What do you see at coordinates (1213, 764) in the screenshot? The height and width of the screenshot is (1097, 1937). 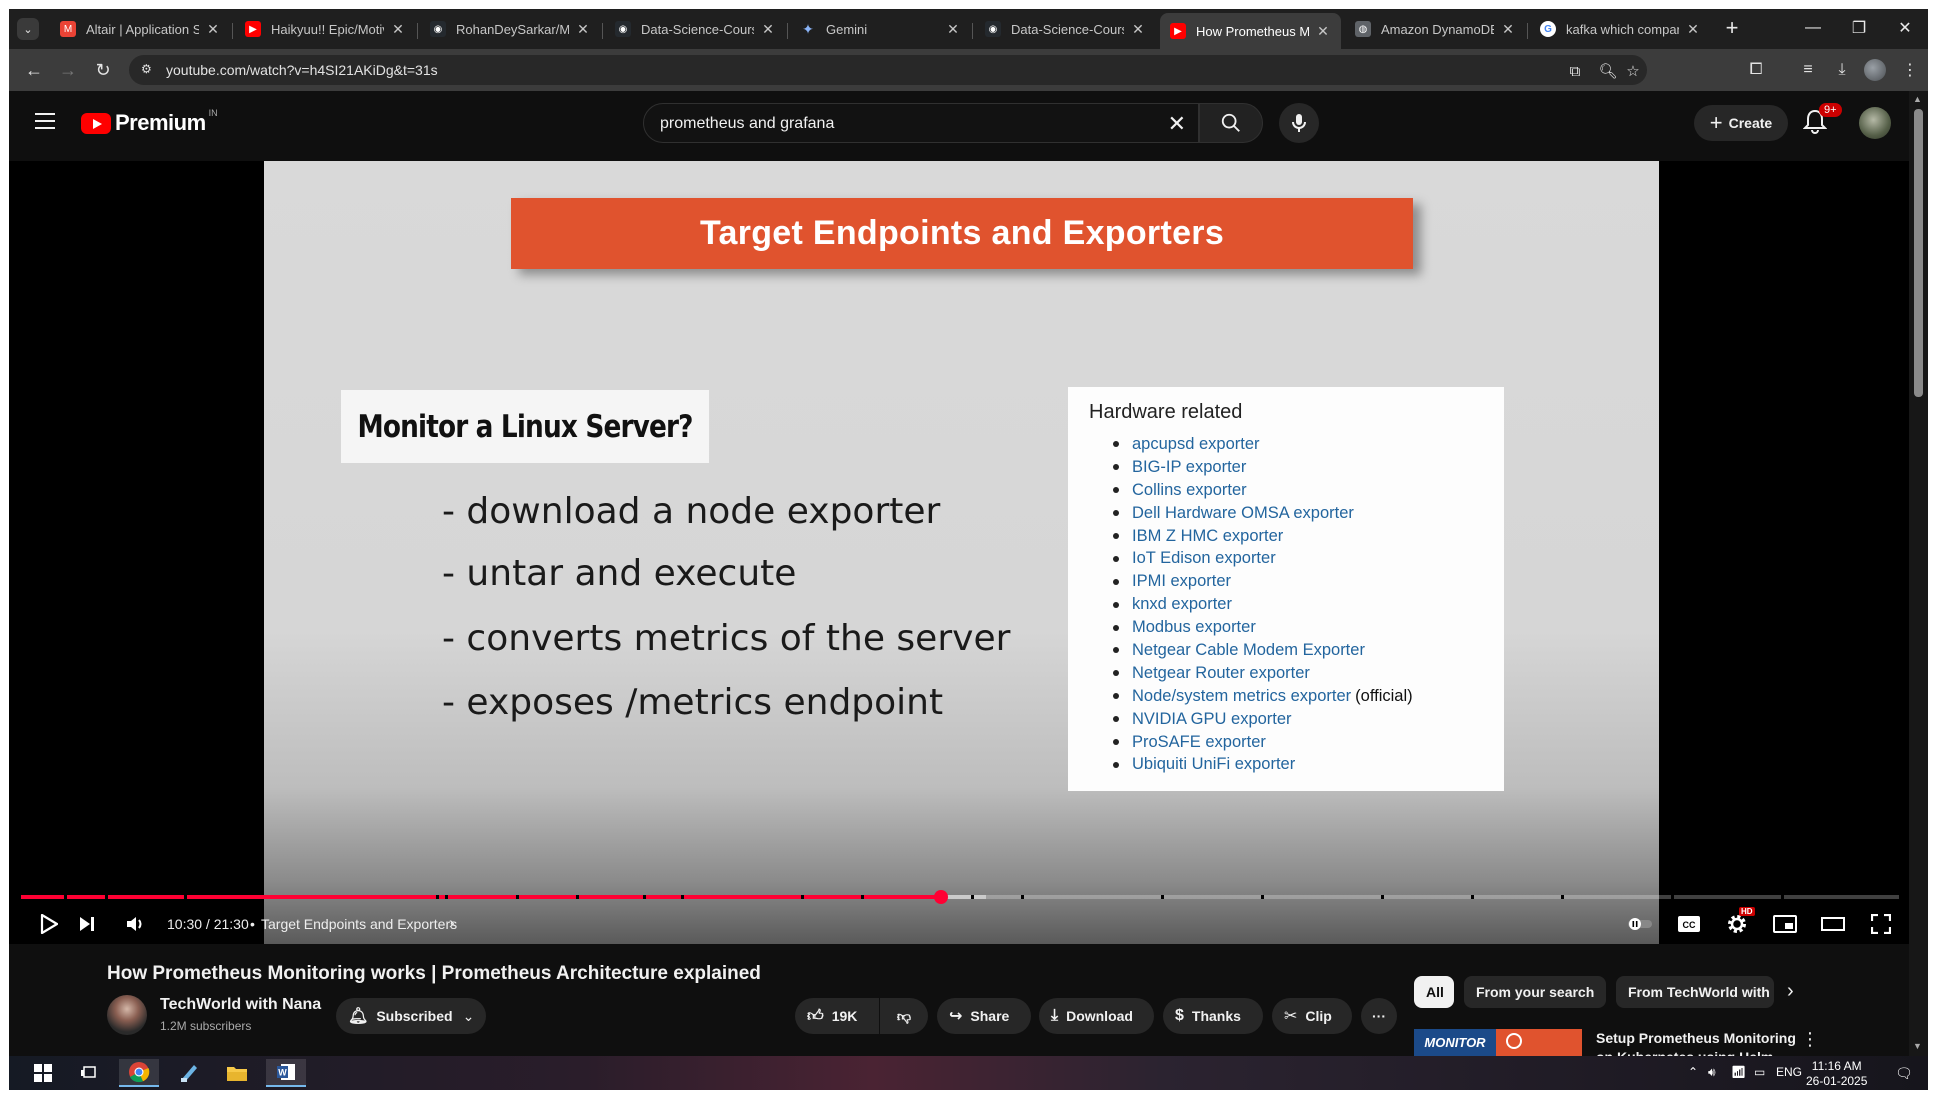 I see `exporter-link: Ubiquiti UniFi exporter` at bounding box center [1213, 764].